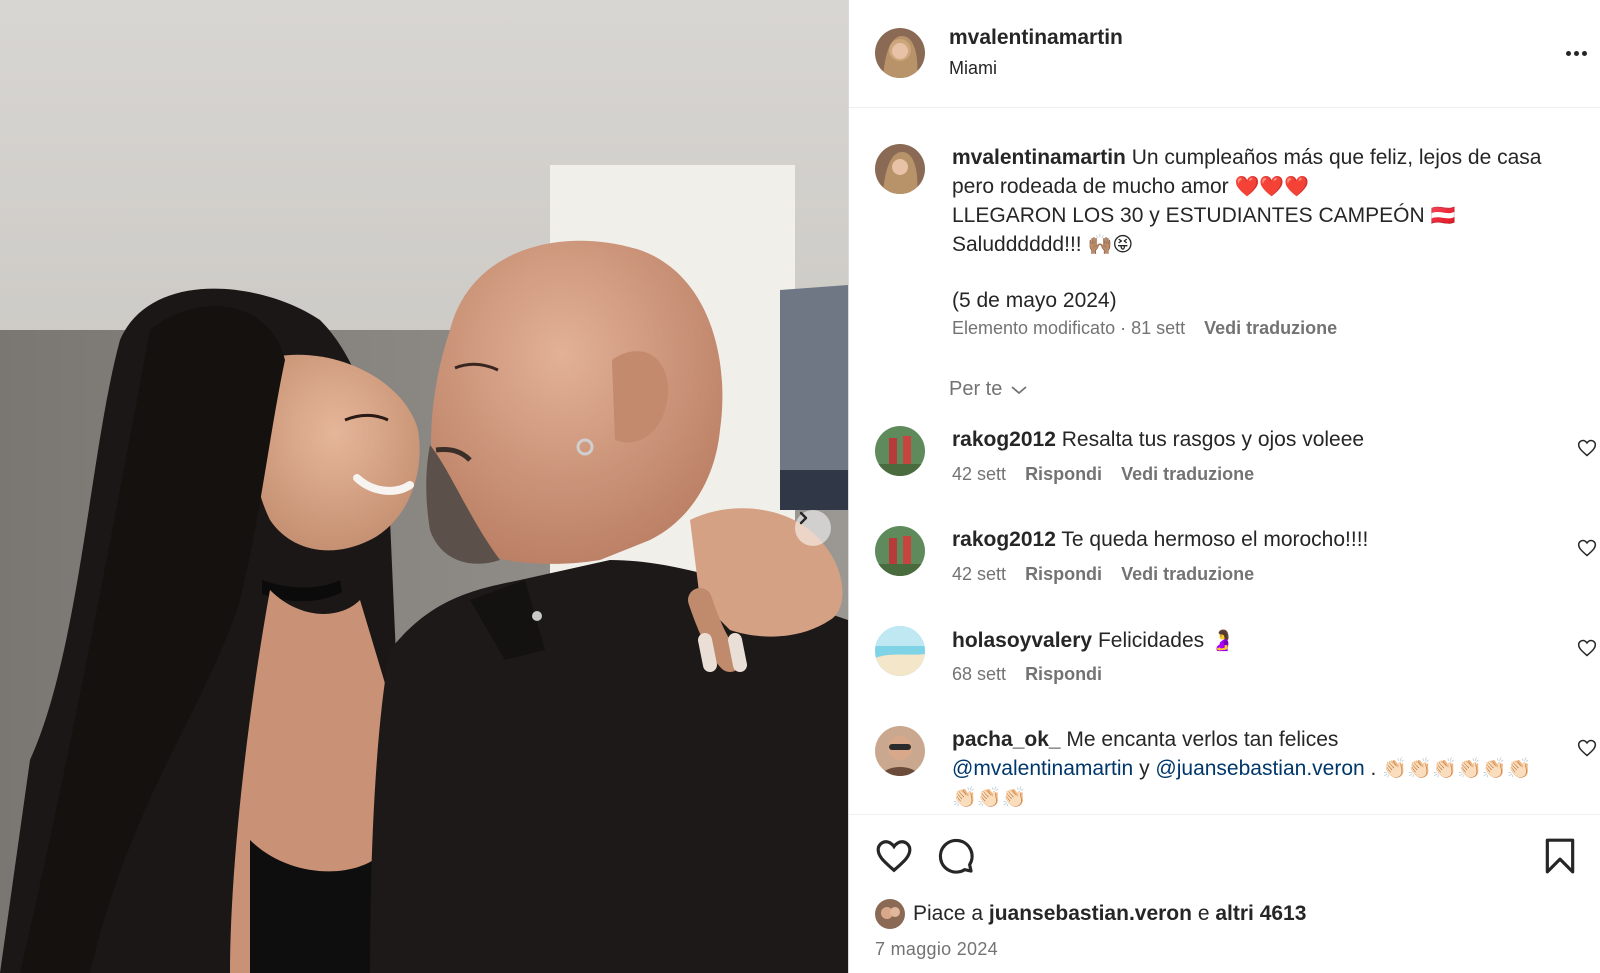 The height and width of the screenshot is (973, 1600). What do you see at coordinates (1224, 54) in the screenshot?
I see `post-header: mvalentinamartin Miami` at bounding box center [1224, 54].